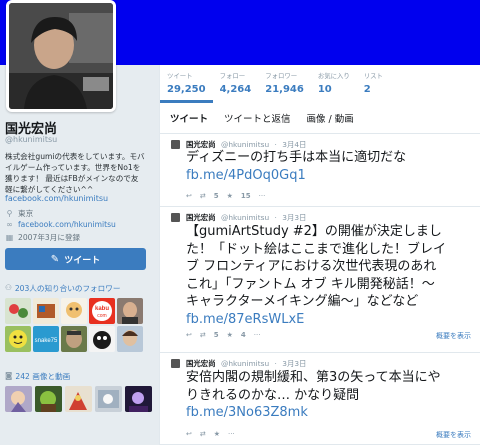  Describe the element at coordinates (225, 196) in the screenshot. I see `tweet-actions: ↩ ⇄ 5 ★ 15 ···` at that location.